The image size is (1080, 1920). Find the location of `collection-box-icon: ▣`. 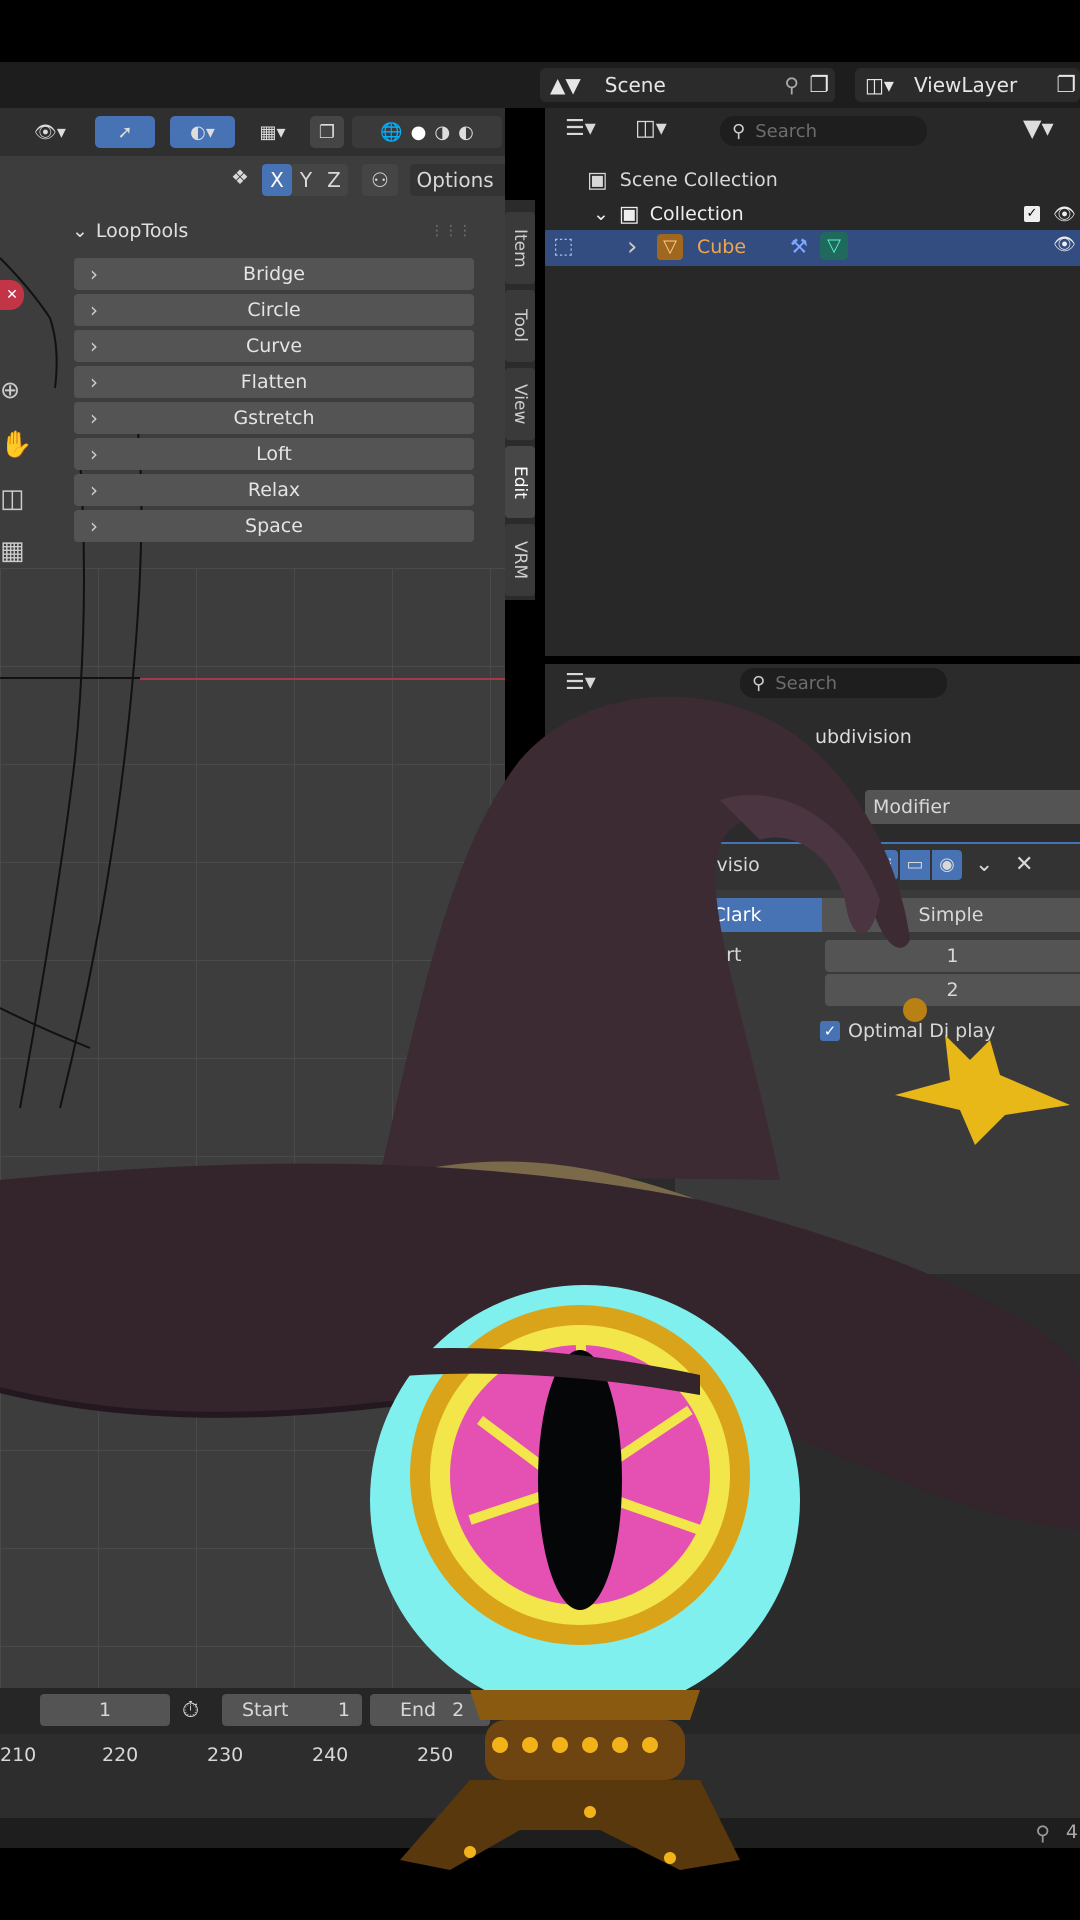

collection-box-icon: ▣ is located at coordinates (597, 180).